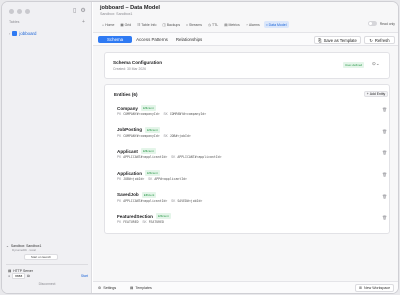 Image resolution: width=400 pixels, height=295 pixels. I want to click on entity-sk: SAVED#<jobId>, so click(190, 200).